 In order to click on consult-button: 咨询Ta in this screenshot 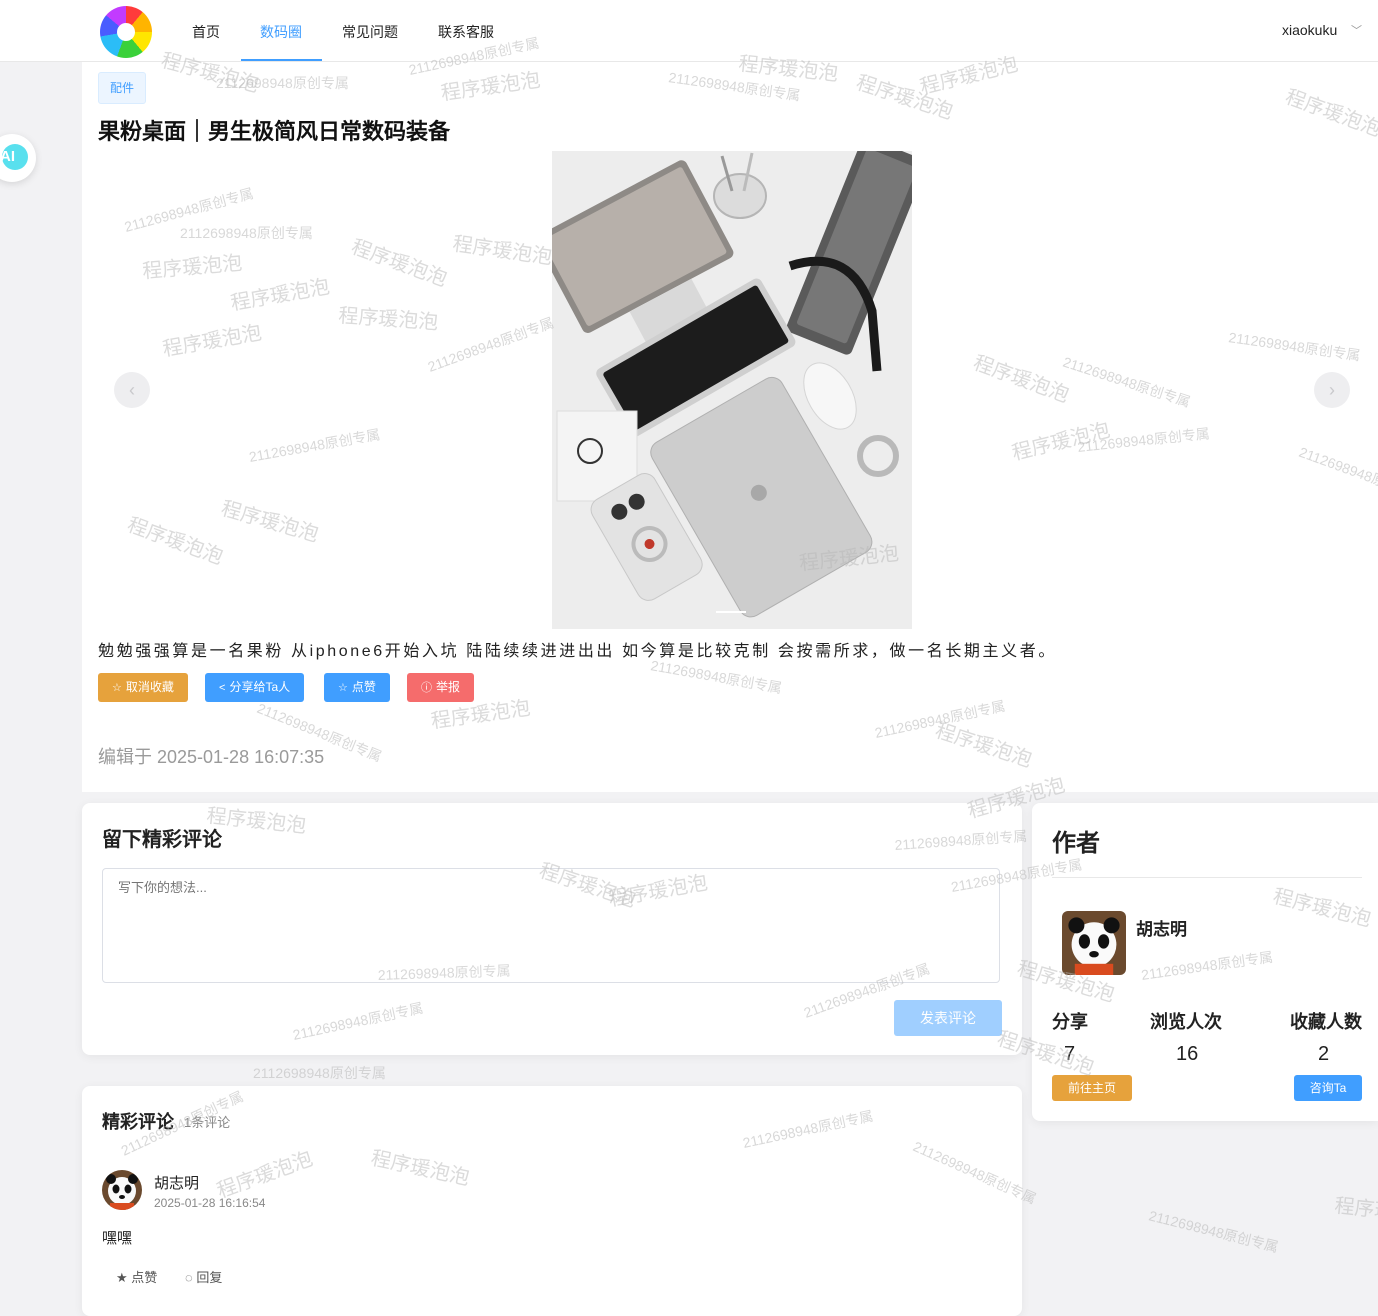, I will do `click(1328, 1088)`.